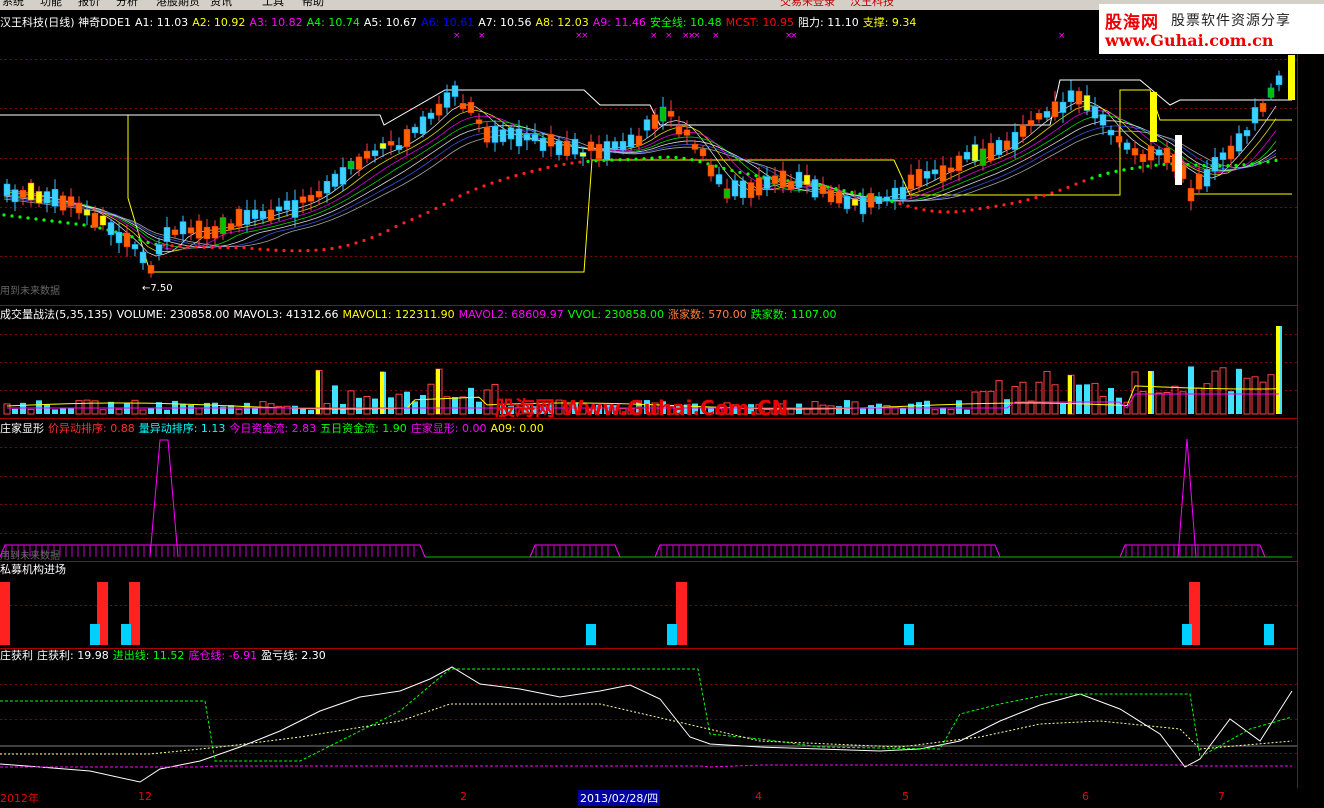  I want to click on fund-chart, so click(648, 605).